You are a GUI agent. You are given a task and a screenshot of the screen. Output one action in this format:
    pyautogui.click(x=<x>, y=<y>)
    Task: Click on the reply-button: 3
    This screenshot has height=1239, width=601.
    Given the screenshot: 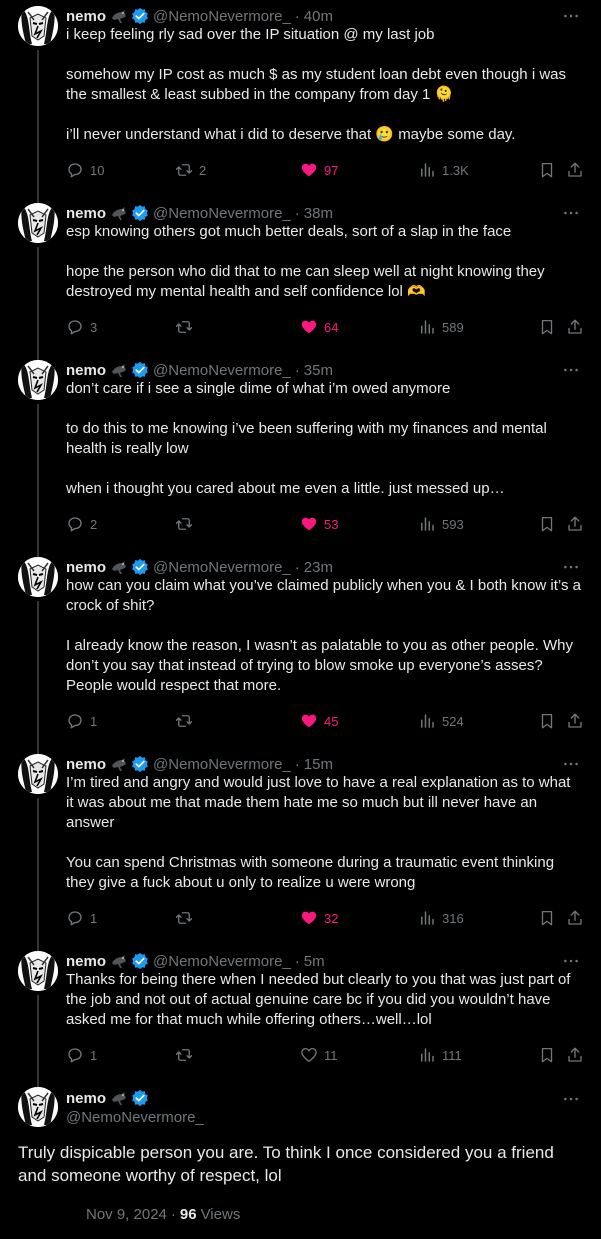 What is the action you would take?
    pyautogui.click(x=81, y=327)
    